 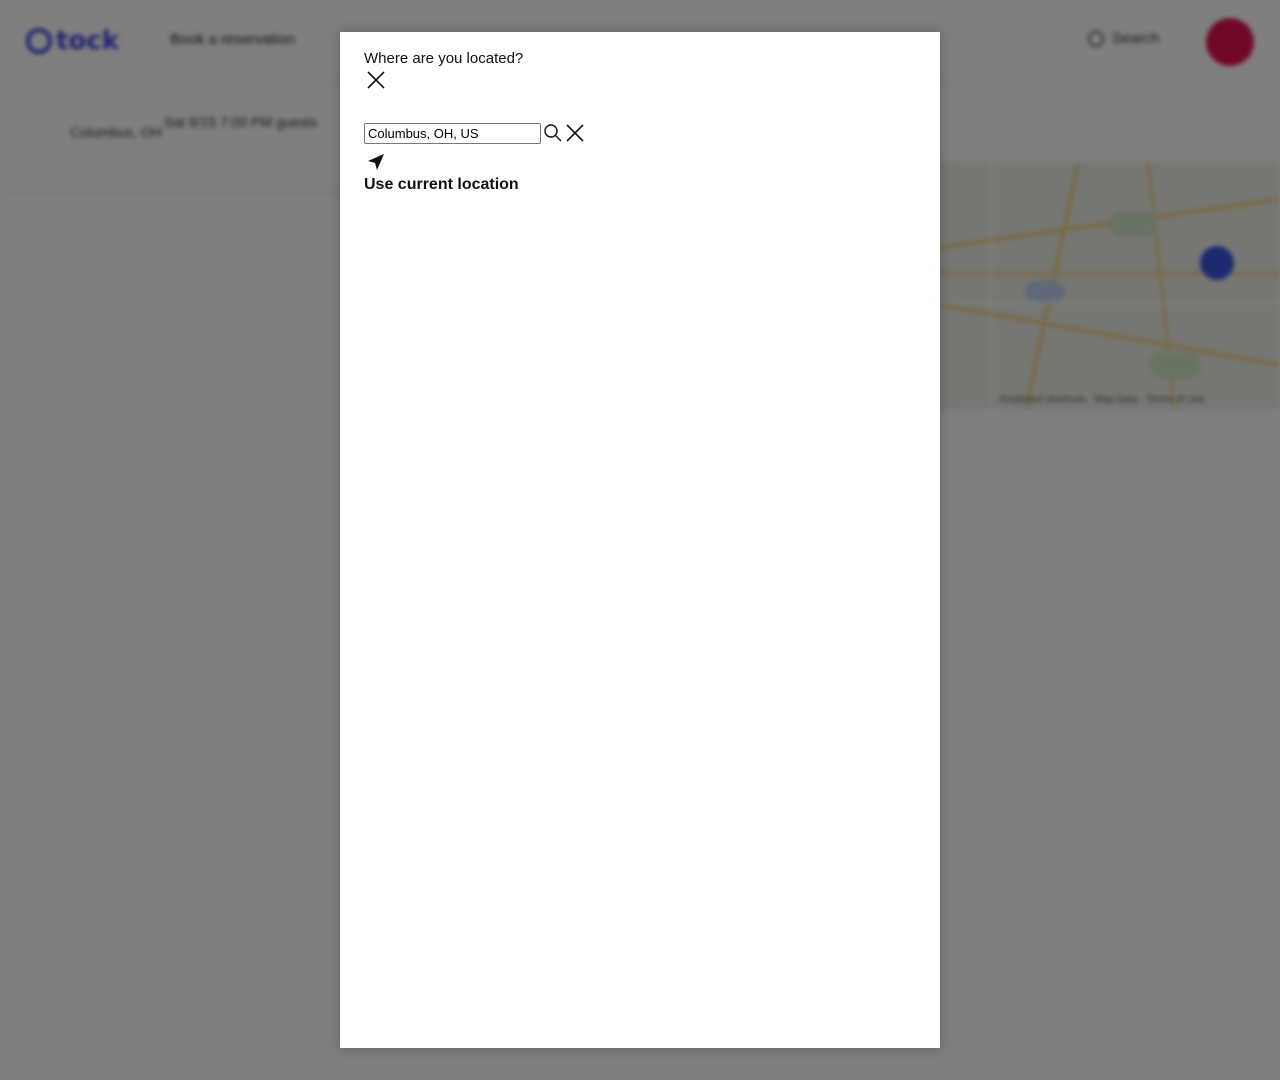 What do you see at coordinates (452, 133) in the screenshot?
I see `location-search-input` at bounding box center [452, 133].